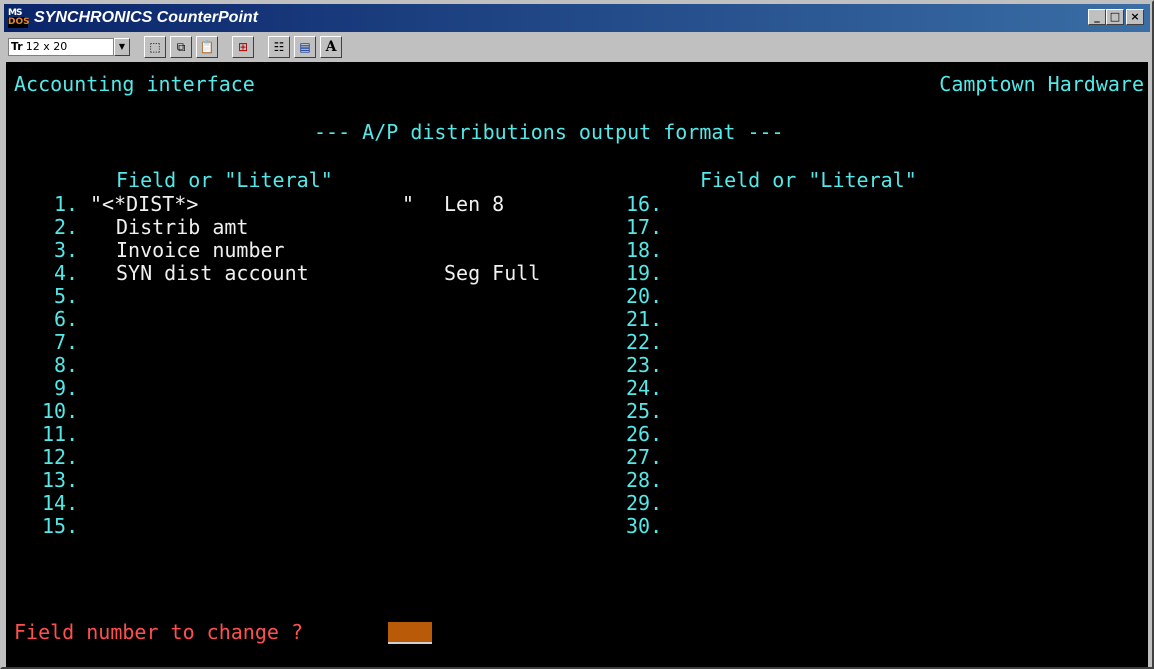 This screenshot has width=1154, height=669. I want to click on window-title: SYNCHRONICS CounterPoint, so click(146, 17).